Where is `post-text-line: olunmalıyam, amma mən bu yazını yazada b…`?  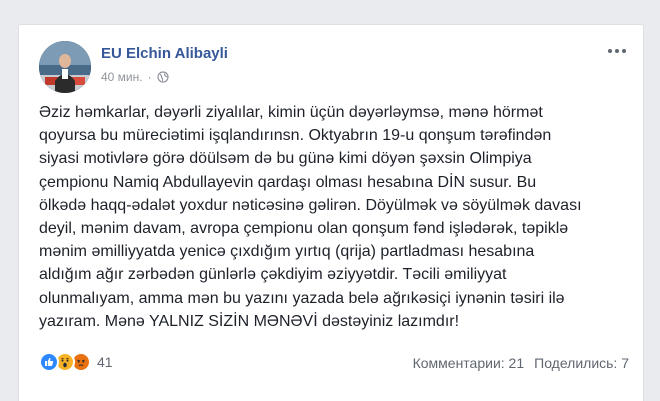 post-text-line: olunmalıyam, amma mən bu yazını yazada b… is located at coordinates (302, 298).